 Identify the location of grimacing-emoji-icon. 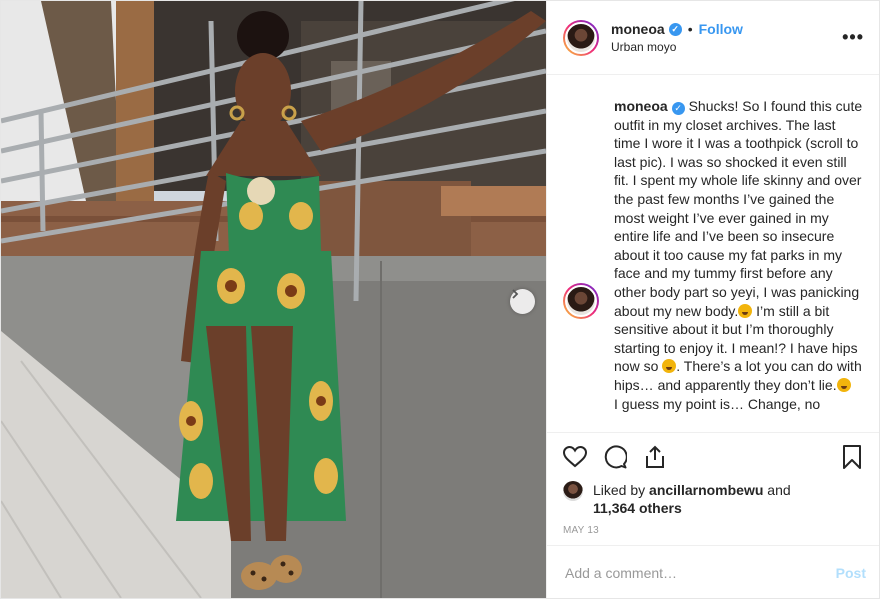
(745, 310).